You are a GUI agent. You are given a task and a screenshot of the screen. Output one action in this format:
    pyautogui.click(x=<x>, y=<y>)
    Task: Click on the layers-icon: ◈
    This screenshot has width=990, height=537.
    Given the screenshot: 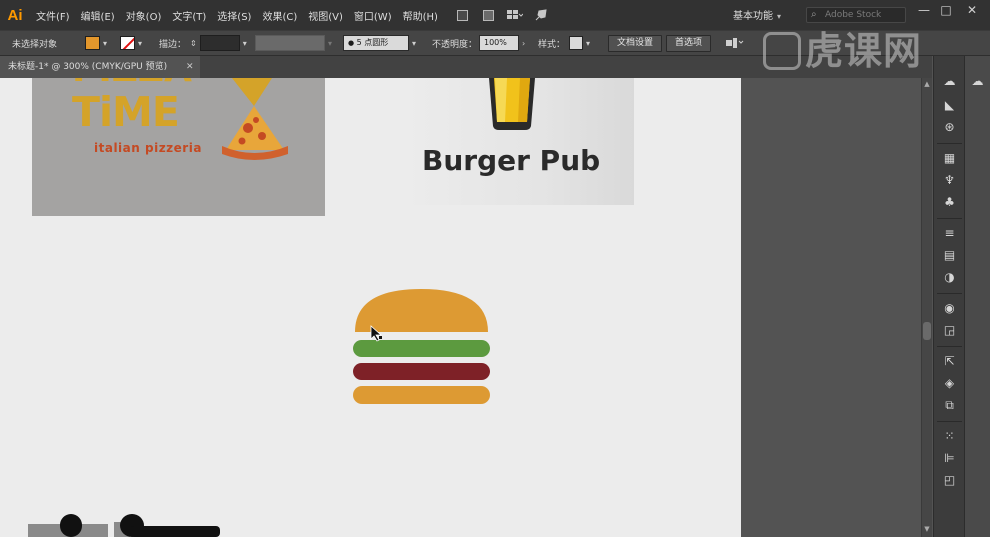 What is the action you would take?
    pyautogui.click(x=949, y=383)
    